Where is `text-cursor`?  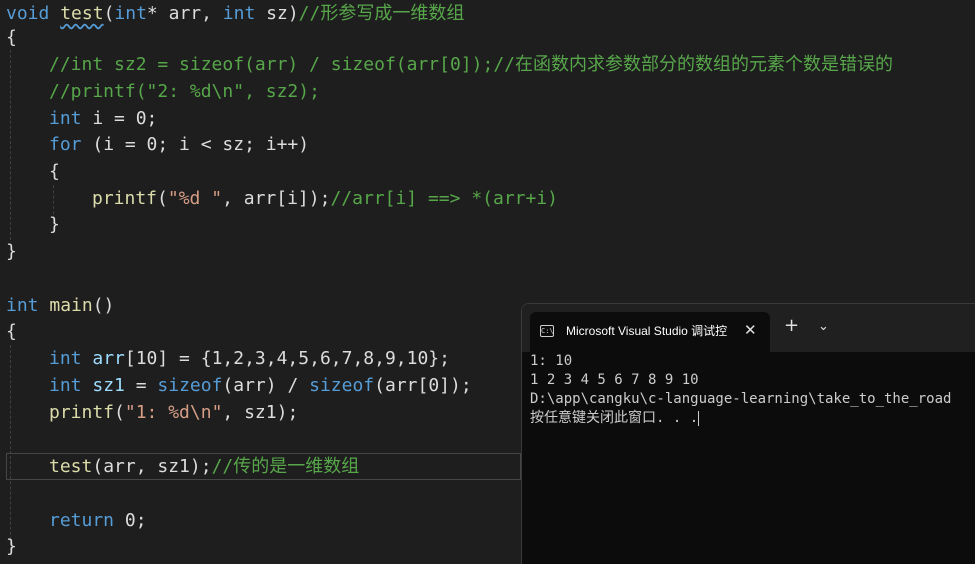 text-cursor is located at coordinates (699, 418).